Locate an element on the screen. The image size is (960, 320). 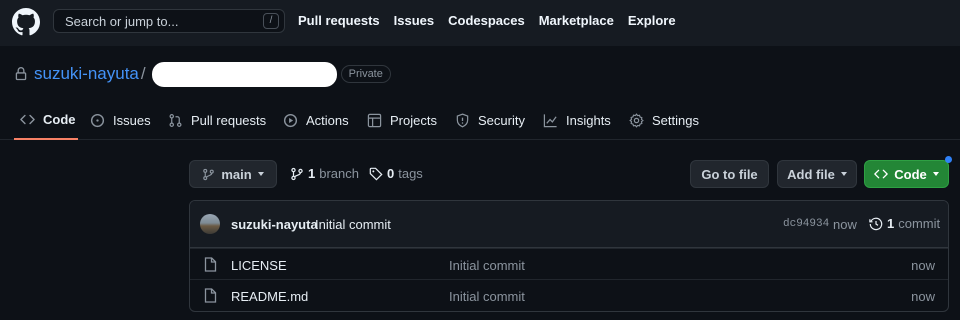
tab-pull-requests: Pull requests is located at coordinates (217, 120).